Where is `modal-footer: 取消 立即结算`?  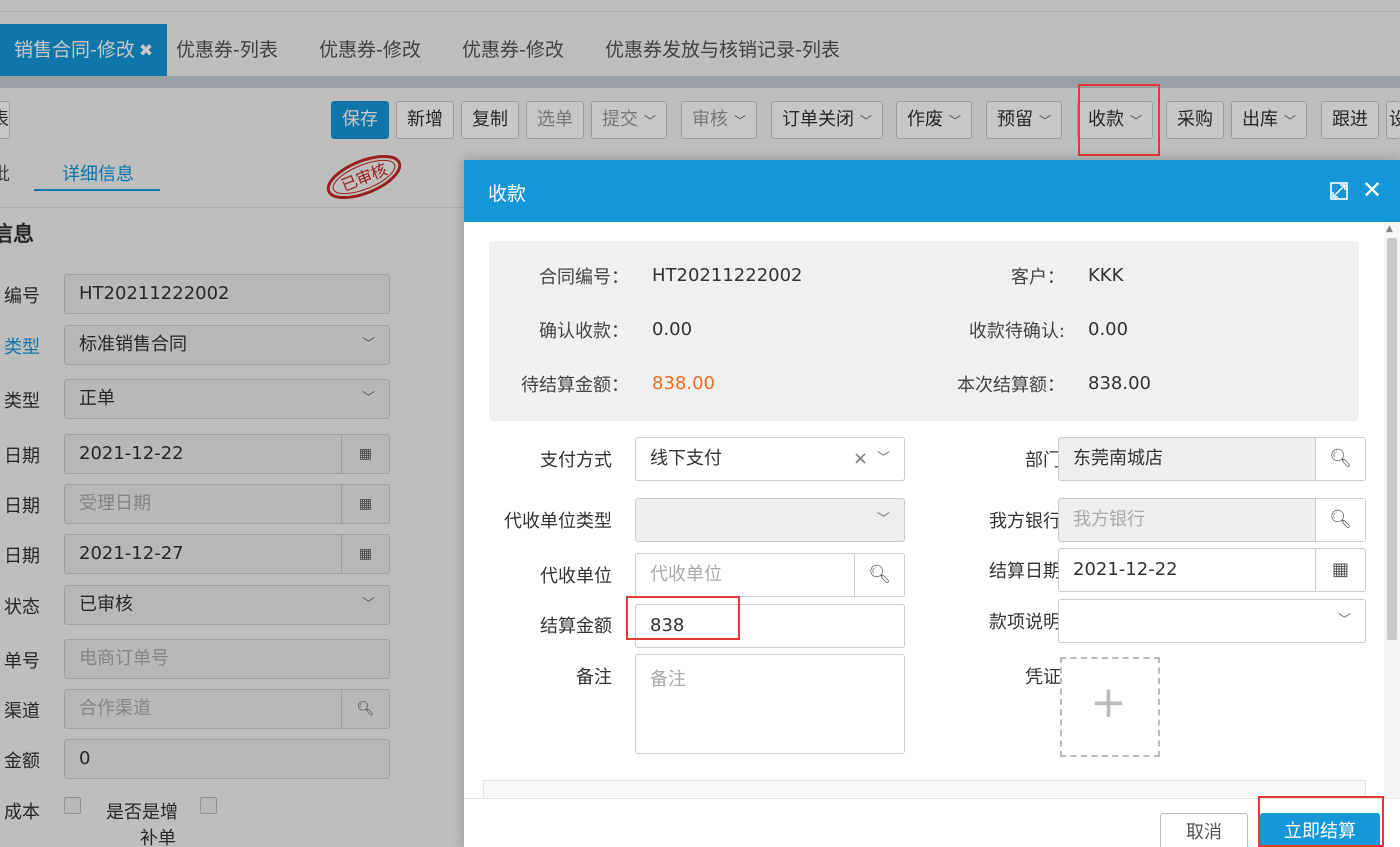
modal-footer: 取消 立即结算 is located at coordinates (932, 822).